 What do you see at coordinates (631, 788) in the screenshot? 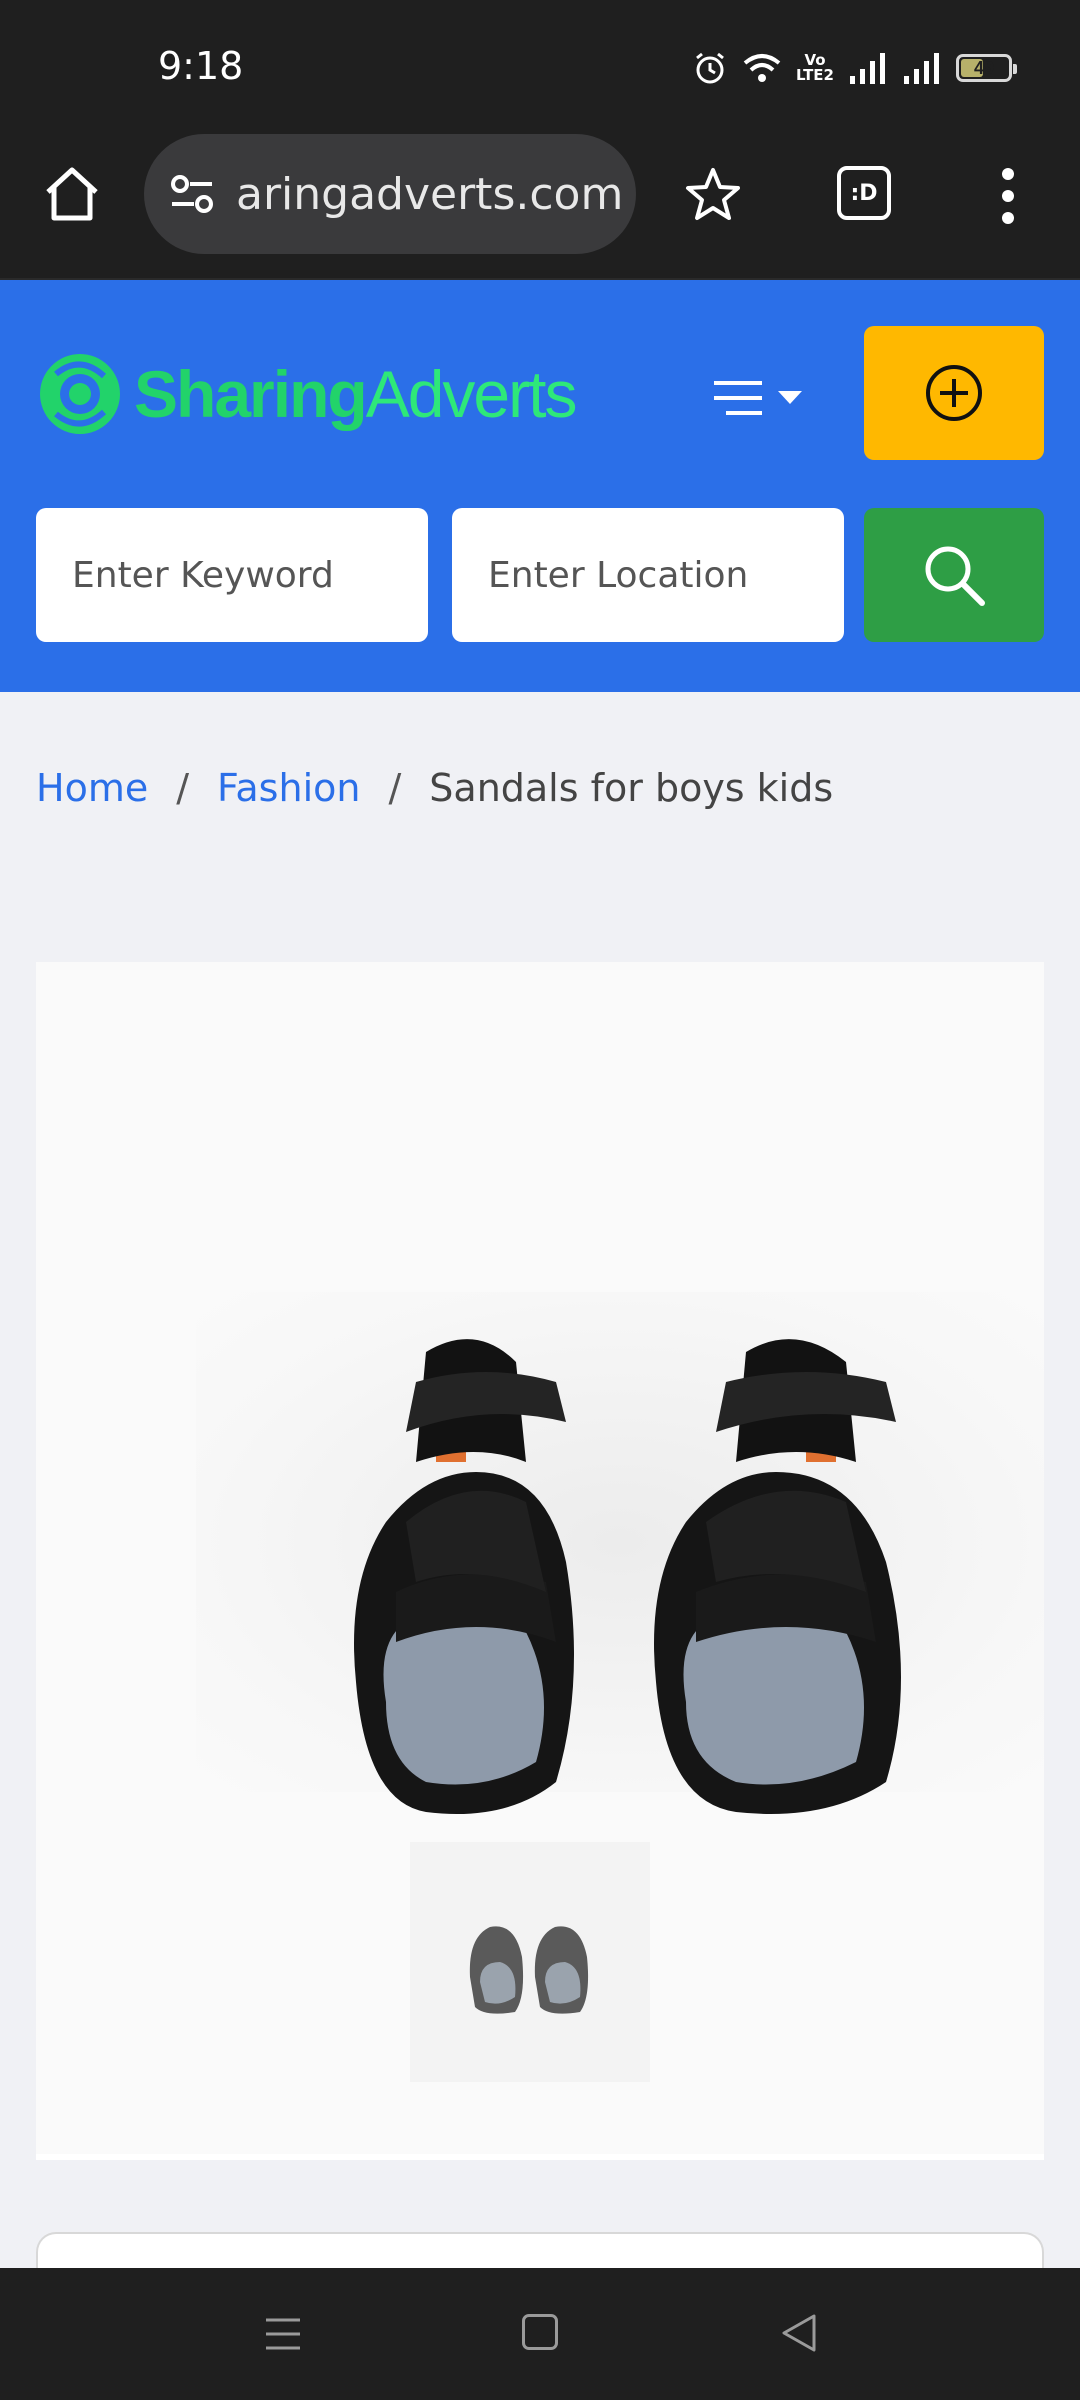
I see `breadcrumb-current: Sandals for boys kids` at bounding box center [631, 788].